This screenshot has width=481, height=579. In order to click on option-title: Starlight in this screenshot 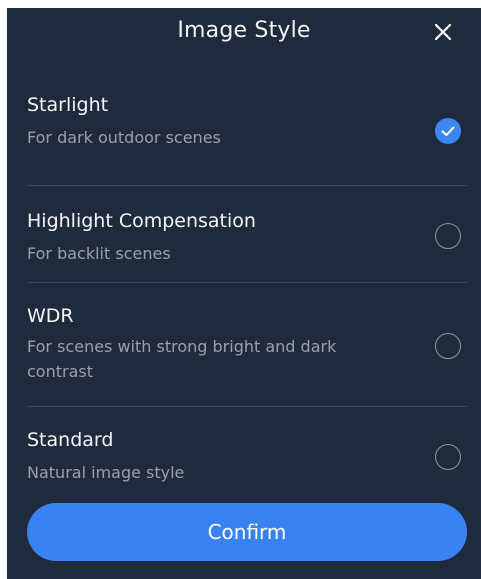, I will do `click(68, 105)`.